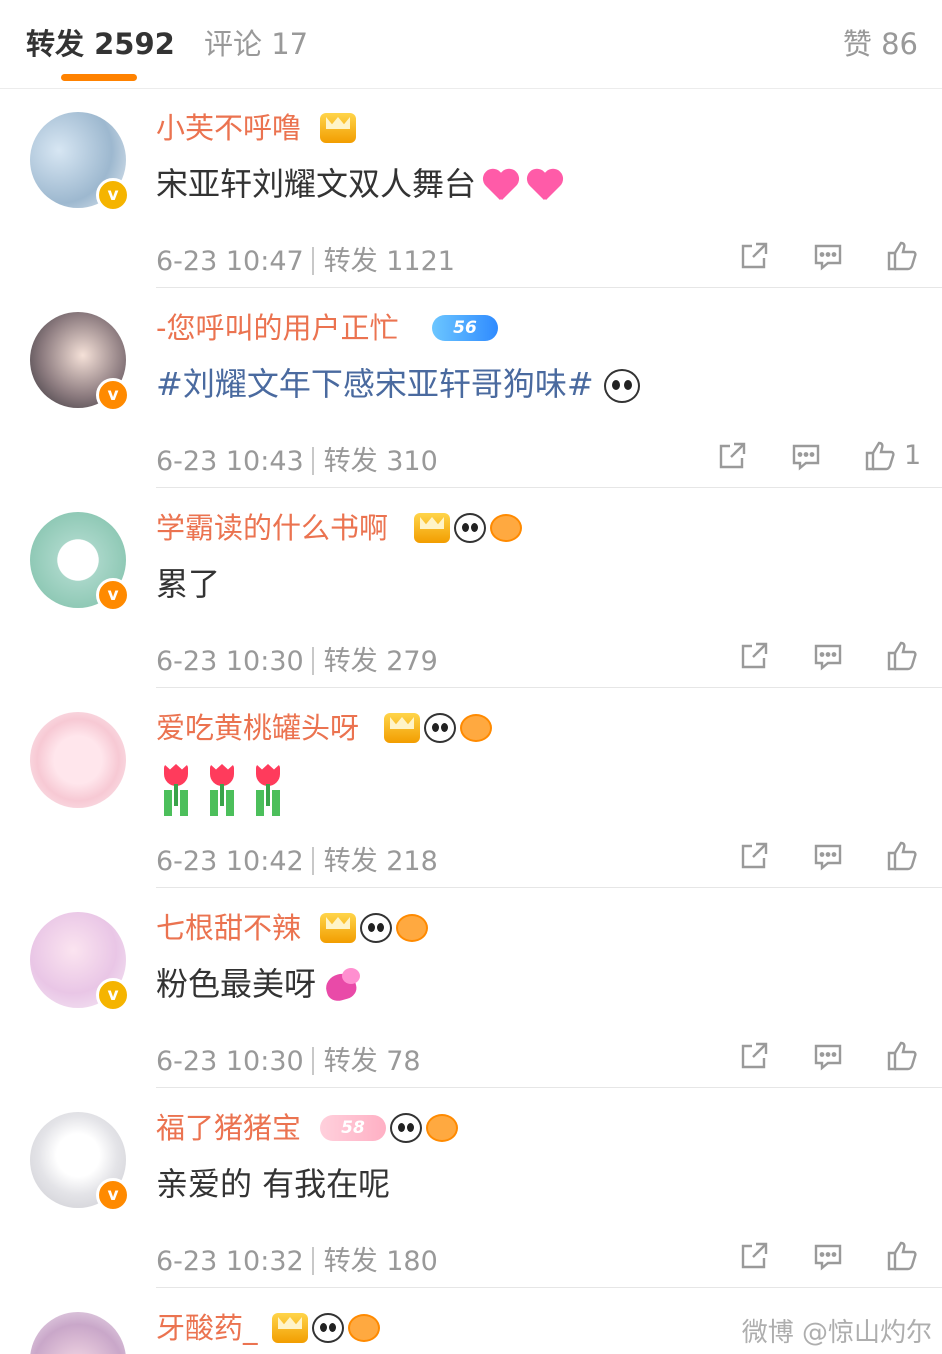  What do you see at coordinates (230, 461) in the screenshot?
I see `timestamp: 6-23 10:43` at bounding box center [230, 461].